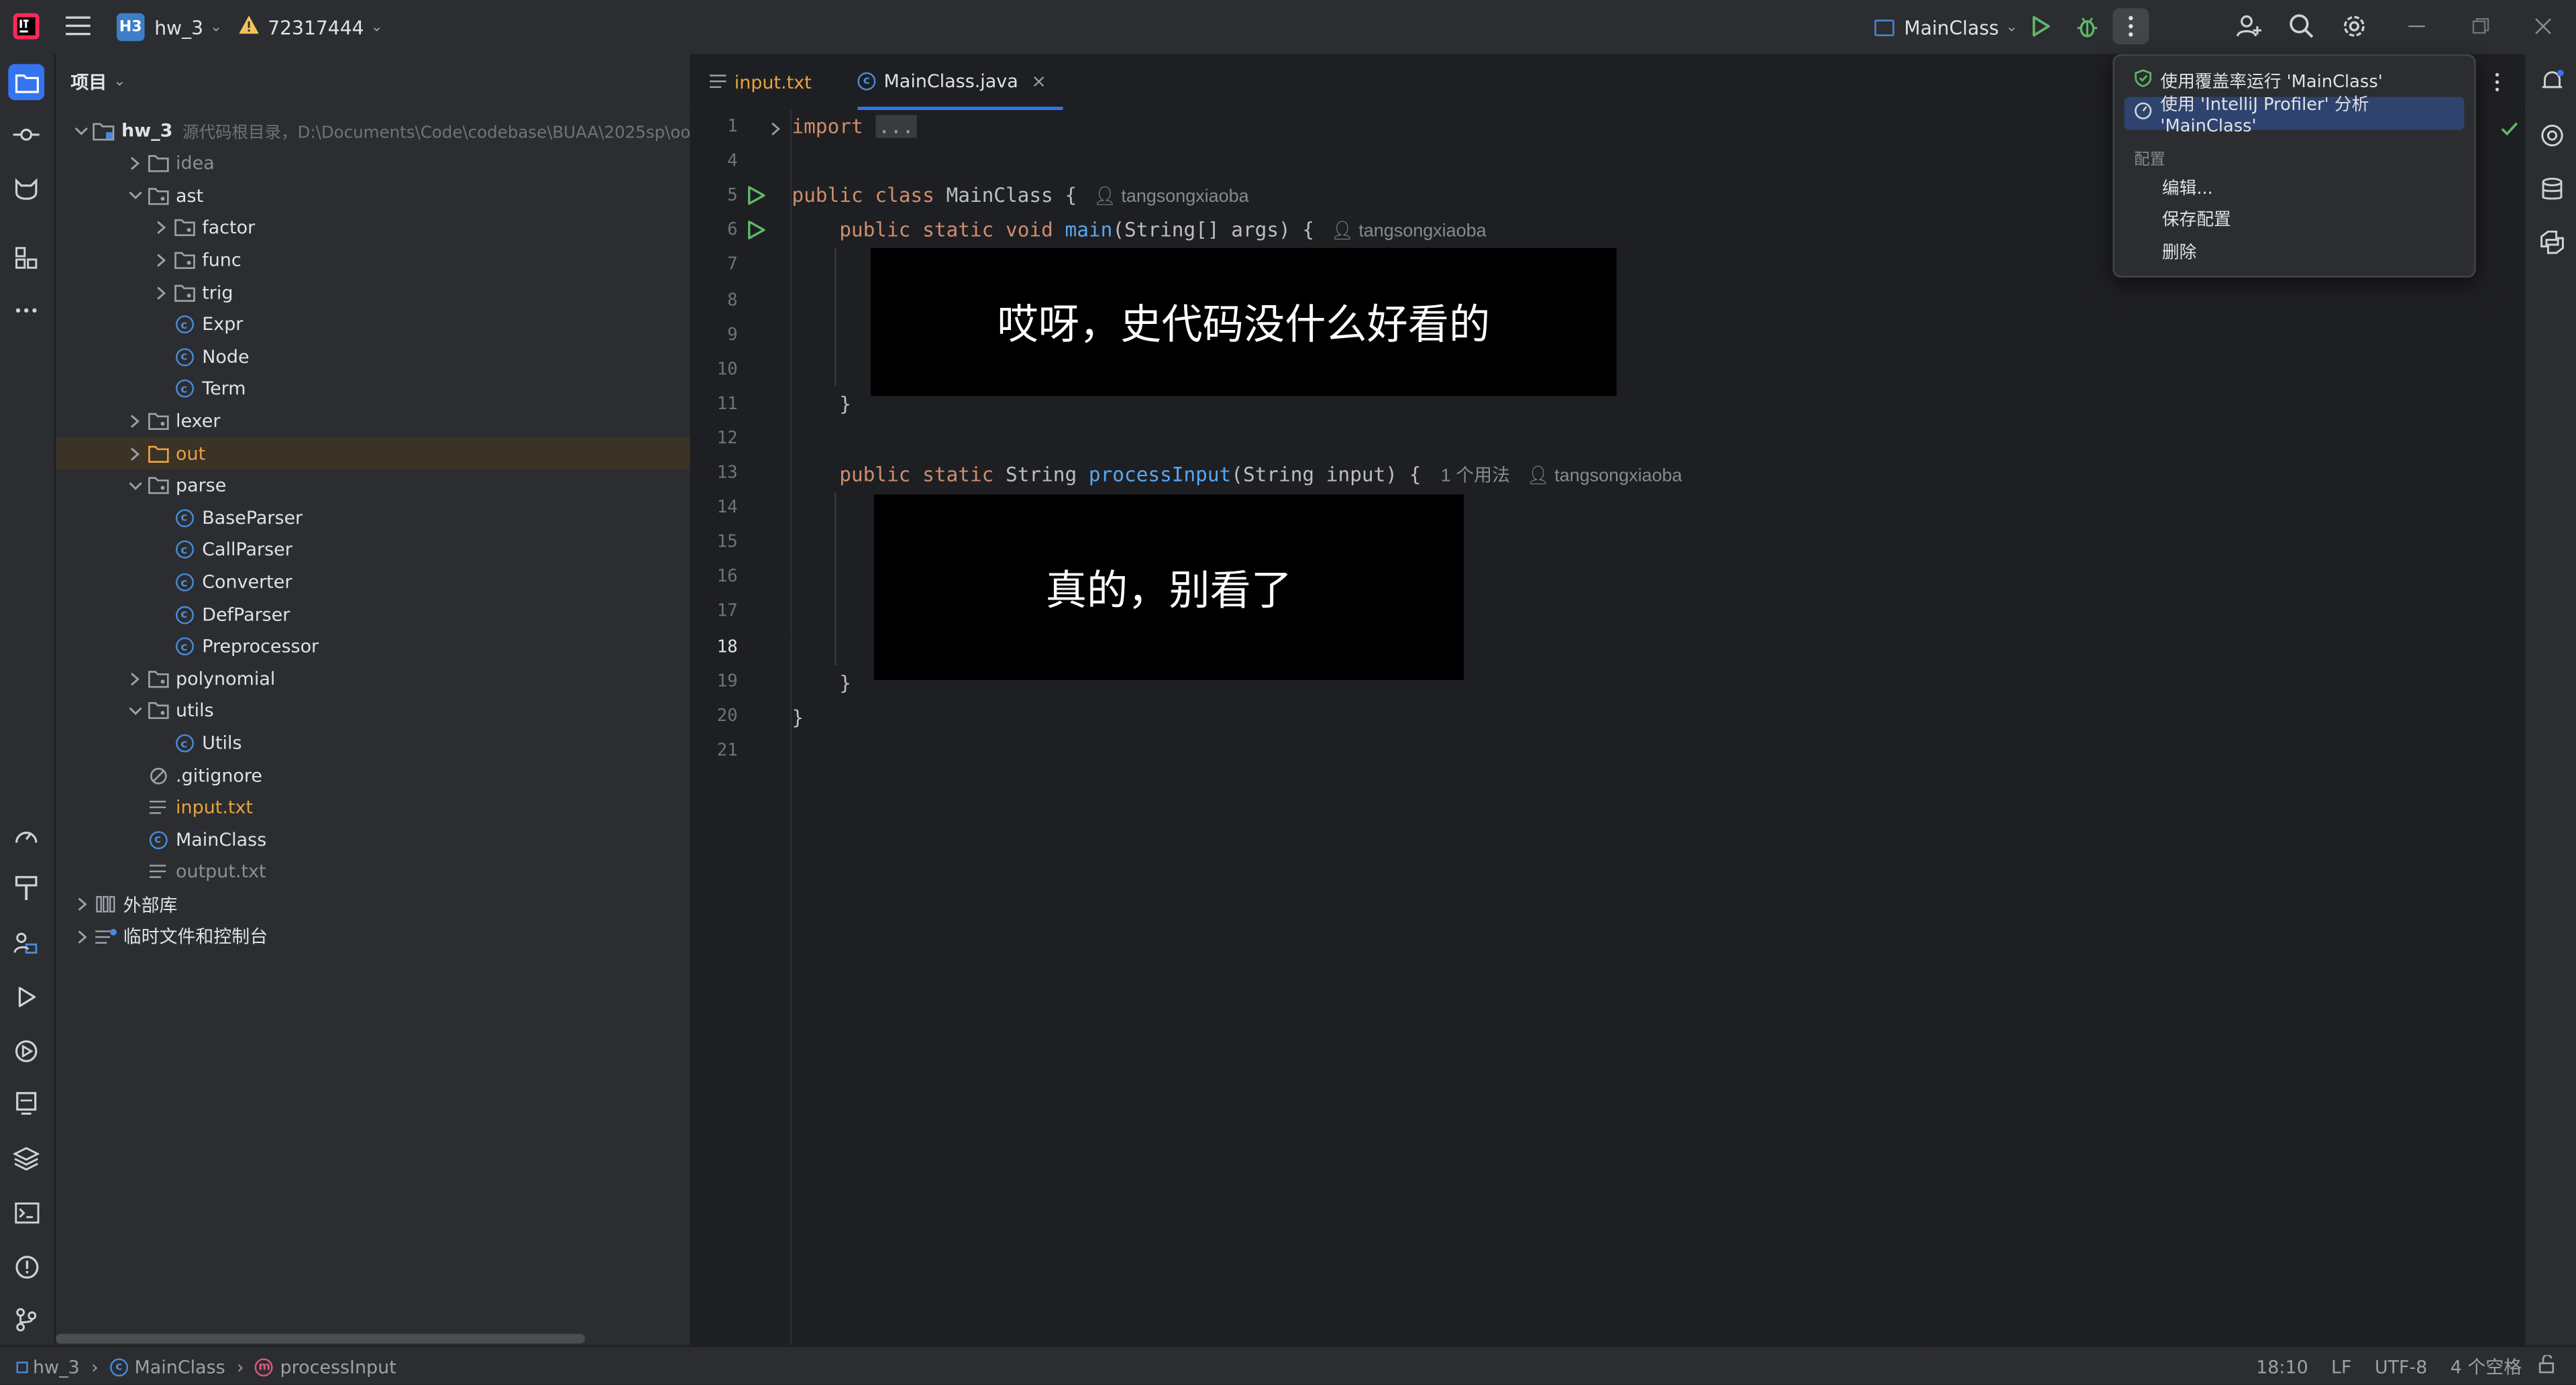  Describe the element at coordinates (714, 231) in the screenshot. I see `line-number: 6` at that location.